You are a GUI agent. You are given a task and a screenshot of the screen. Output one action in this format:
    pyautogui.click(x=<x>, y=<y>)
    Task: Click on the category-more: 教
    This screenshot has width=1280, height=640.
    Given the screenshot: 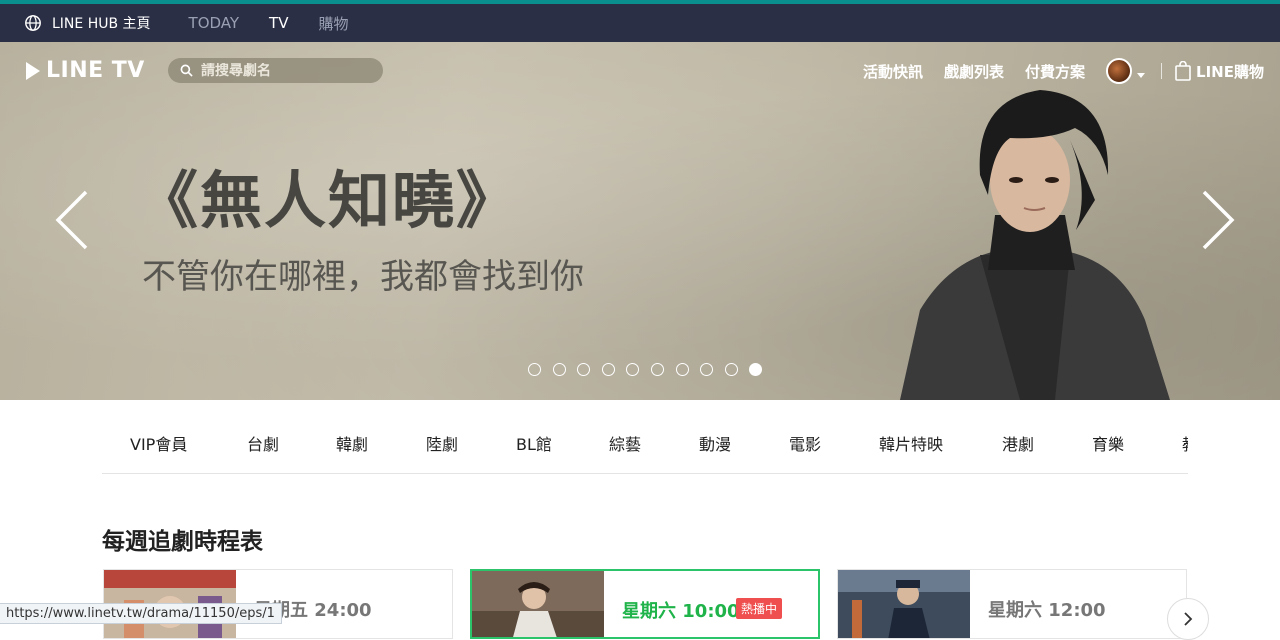 What is the action you would take?
    pyautogui.click(x=1185, y=443)
    